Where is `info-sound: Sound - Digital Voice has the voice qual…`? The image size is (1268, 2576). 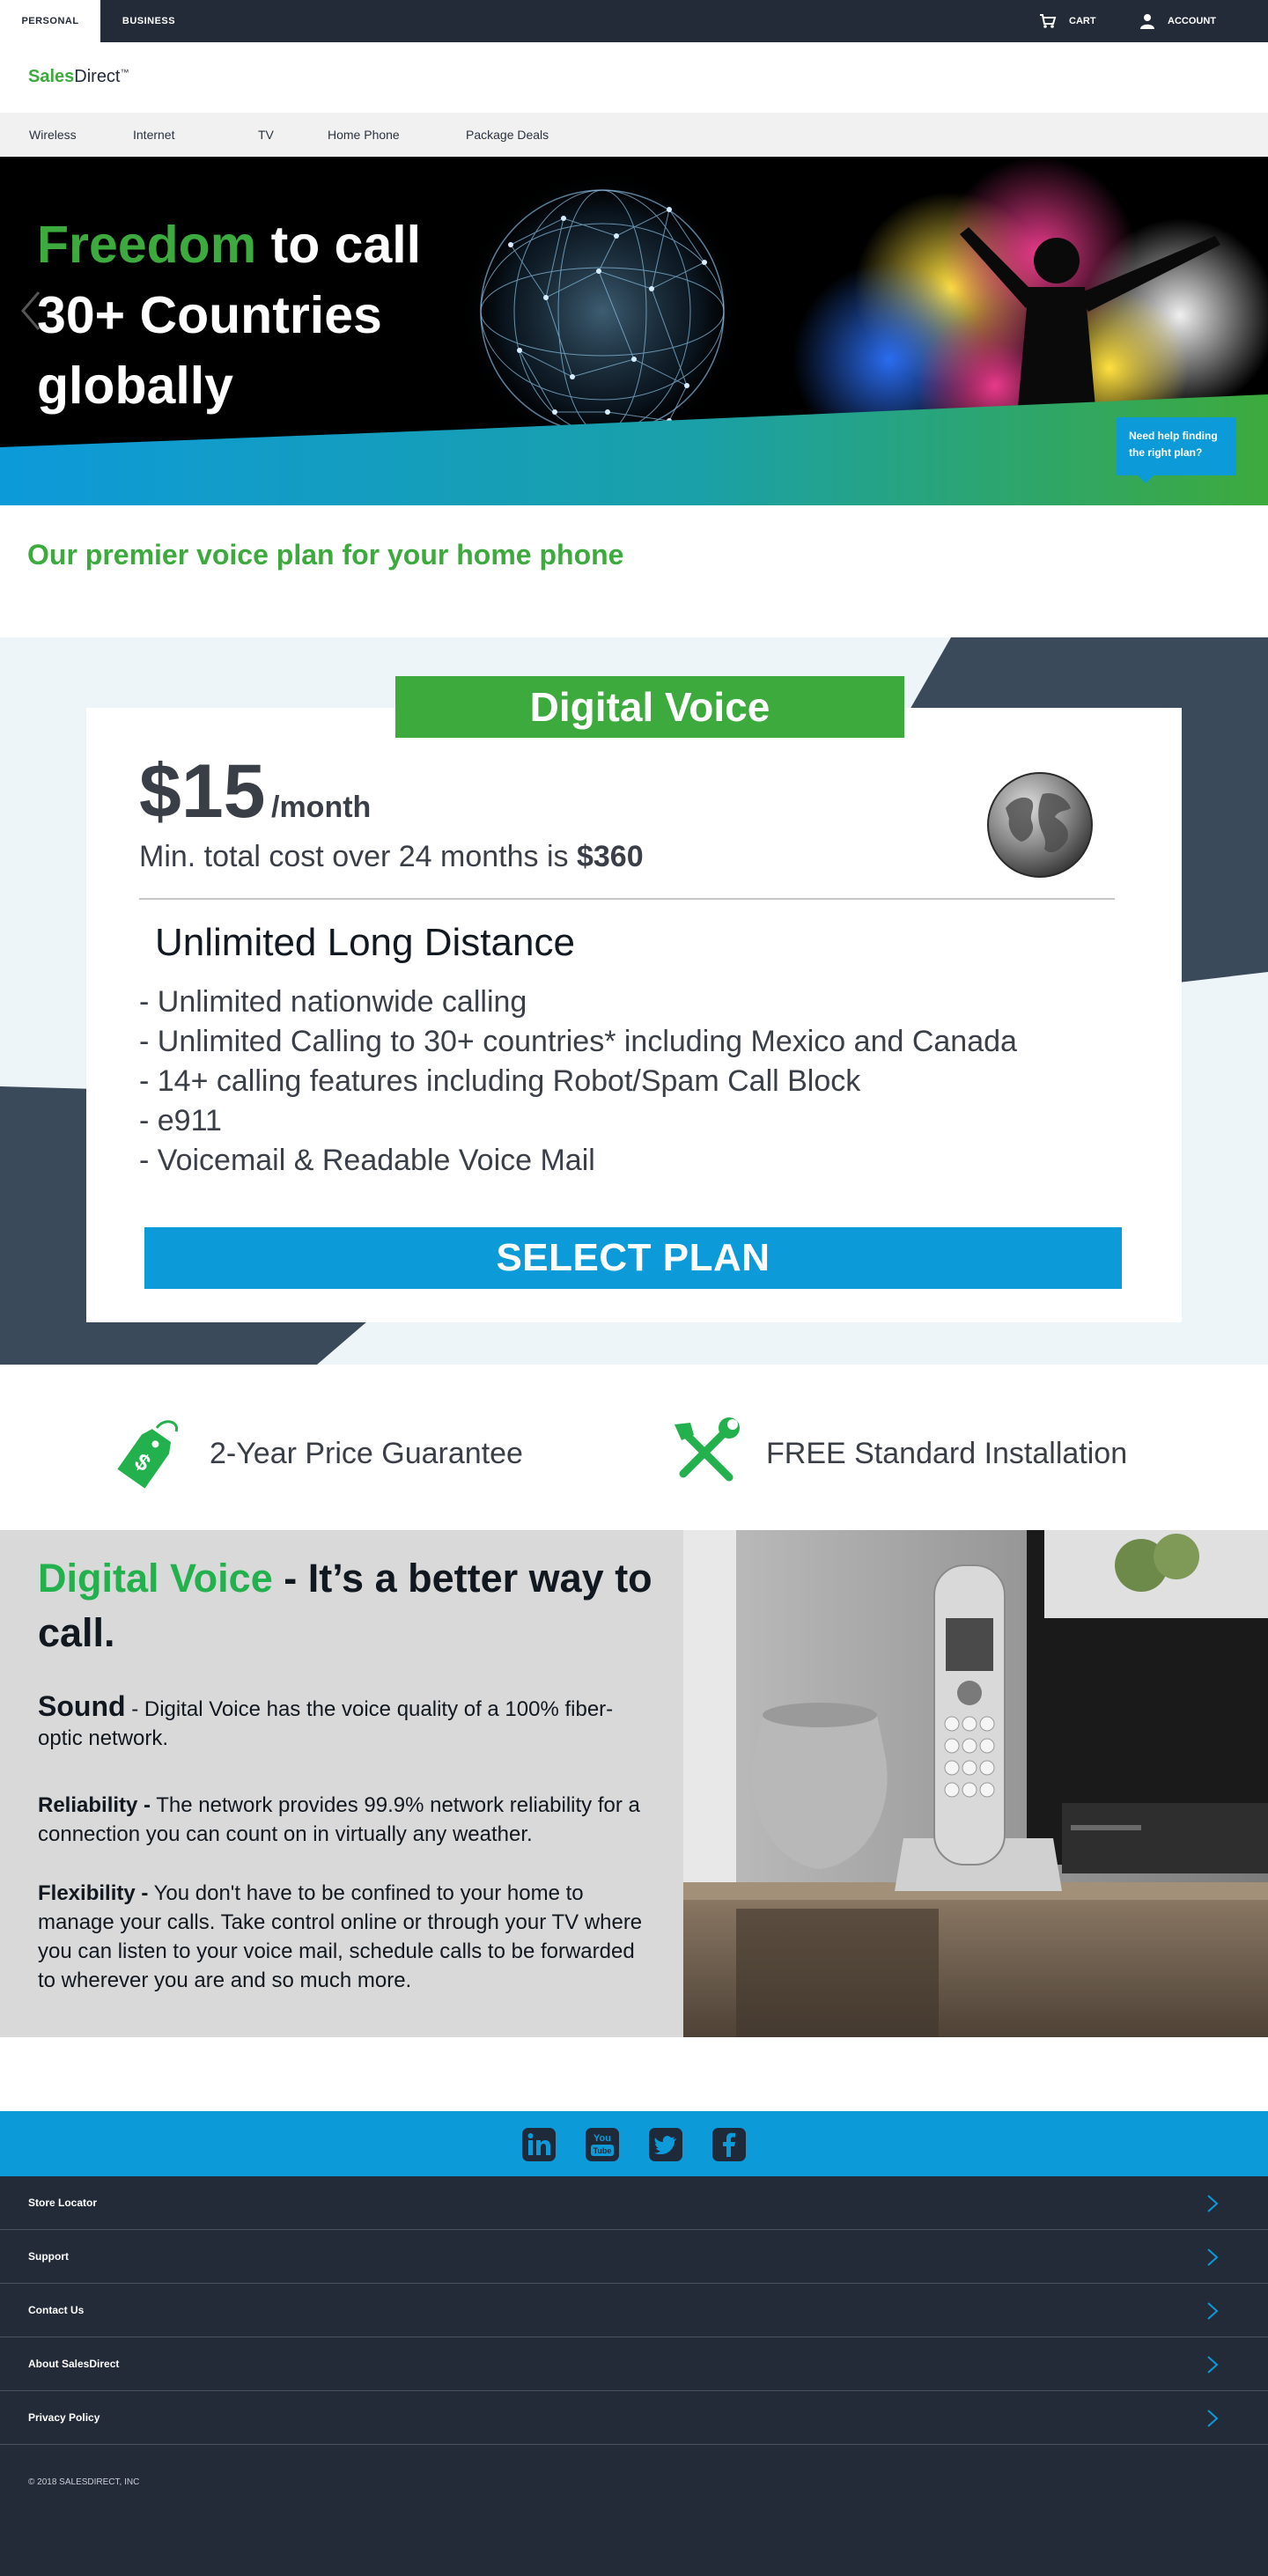
info-sound: Sound - Digital Voice has the voice qual… is located at coordinates (341, 1722).